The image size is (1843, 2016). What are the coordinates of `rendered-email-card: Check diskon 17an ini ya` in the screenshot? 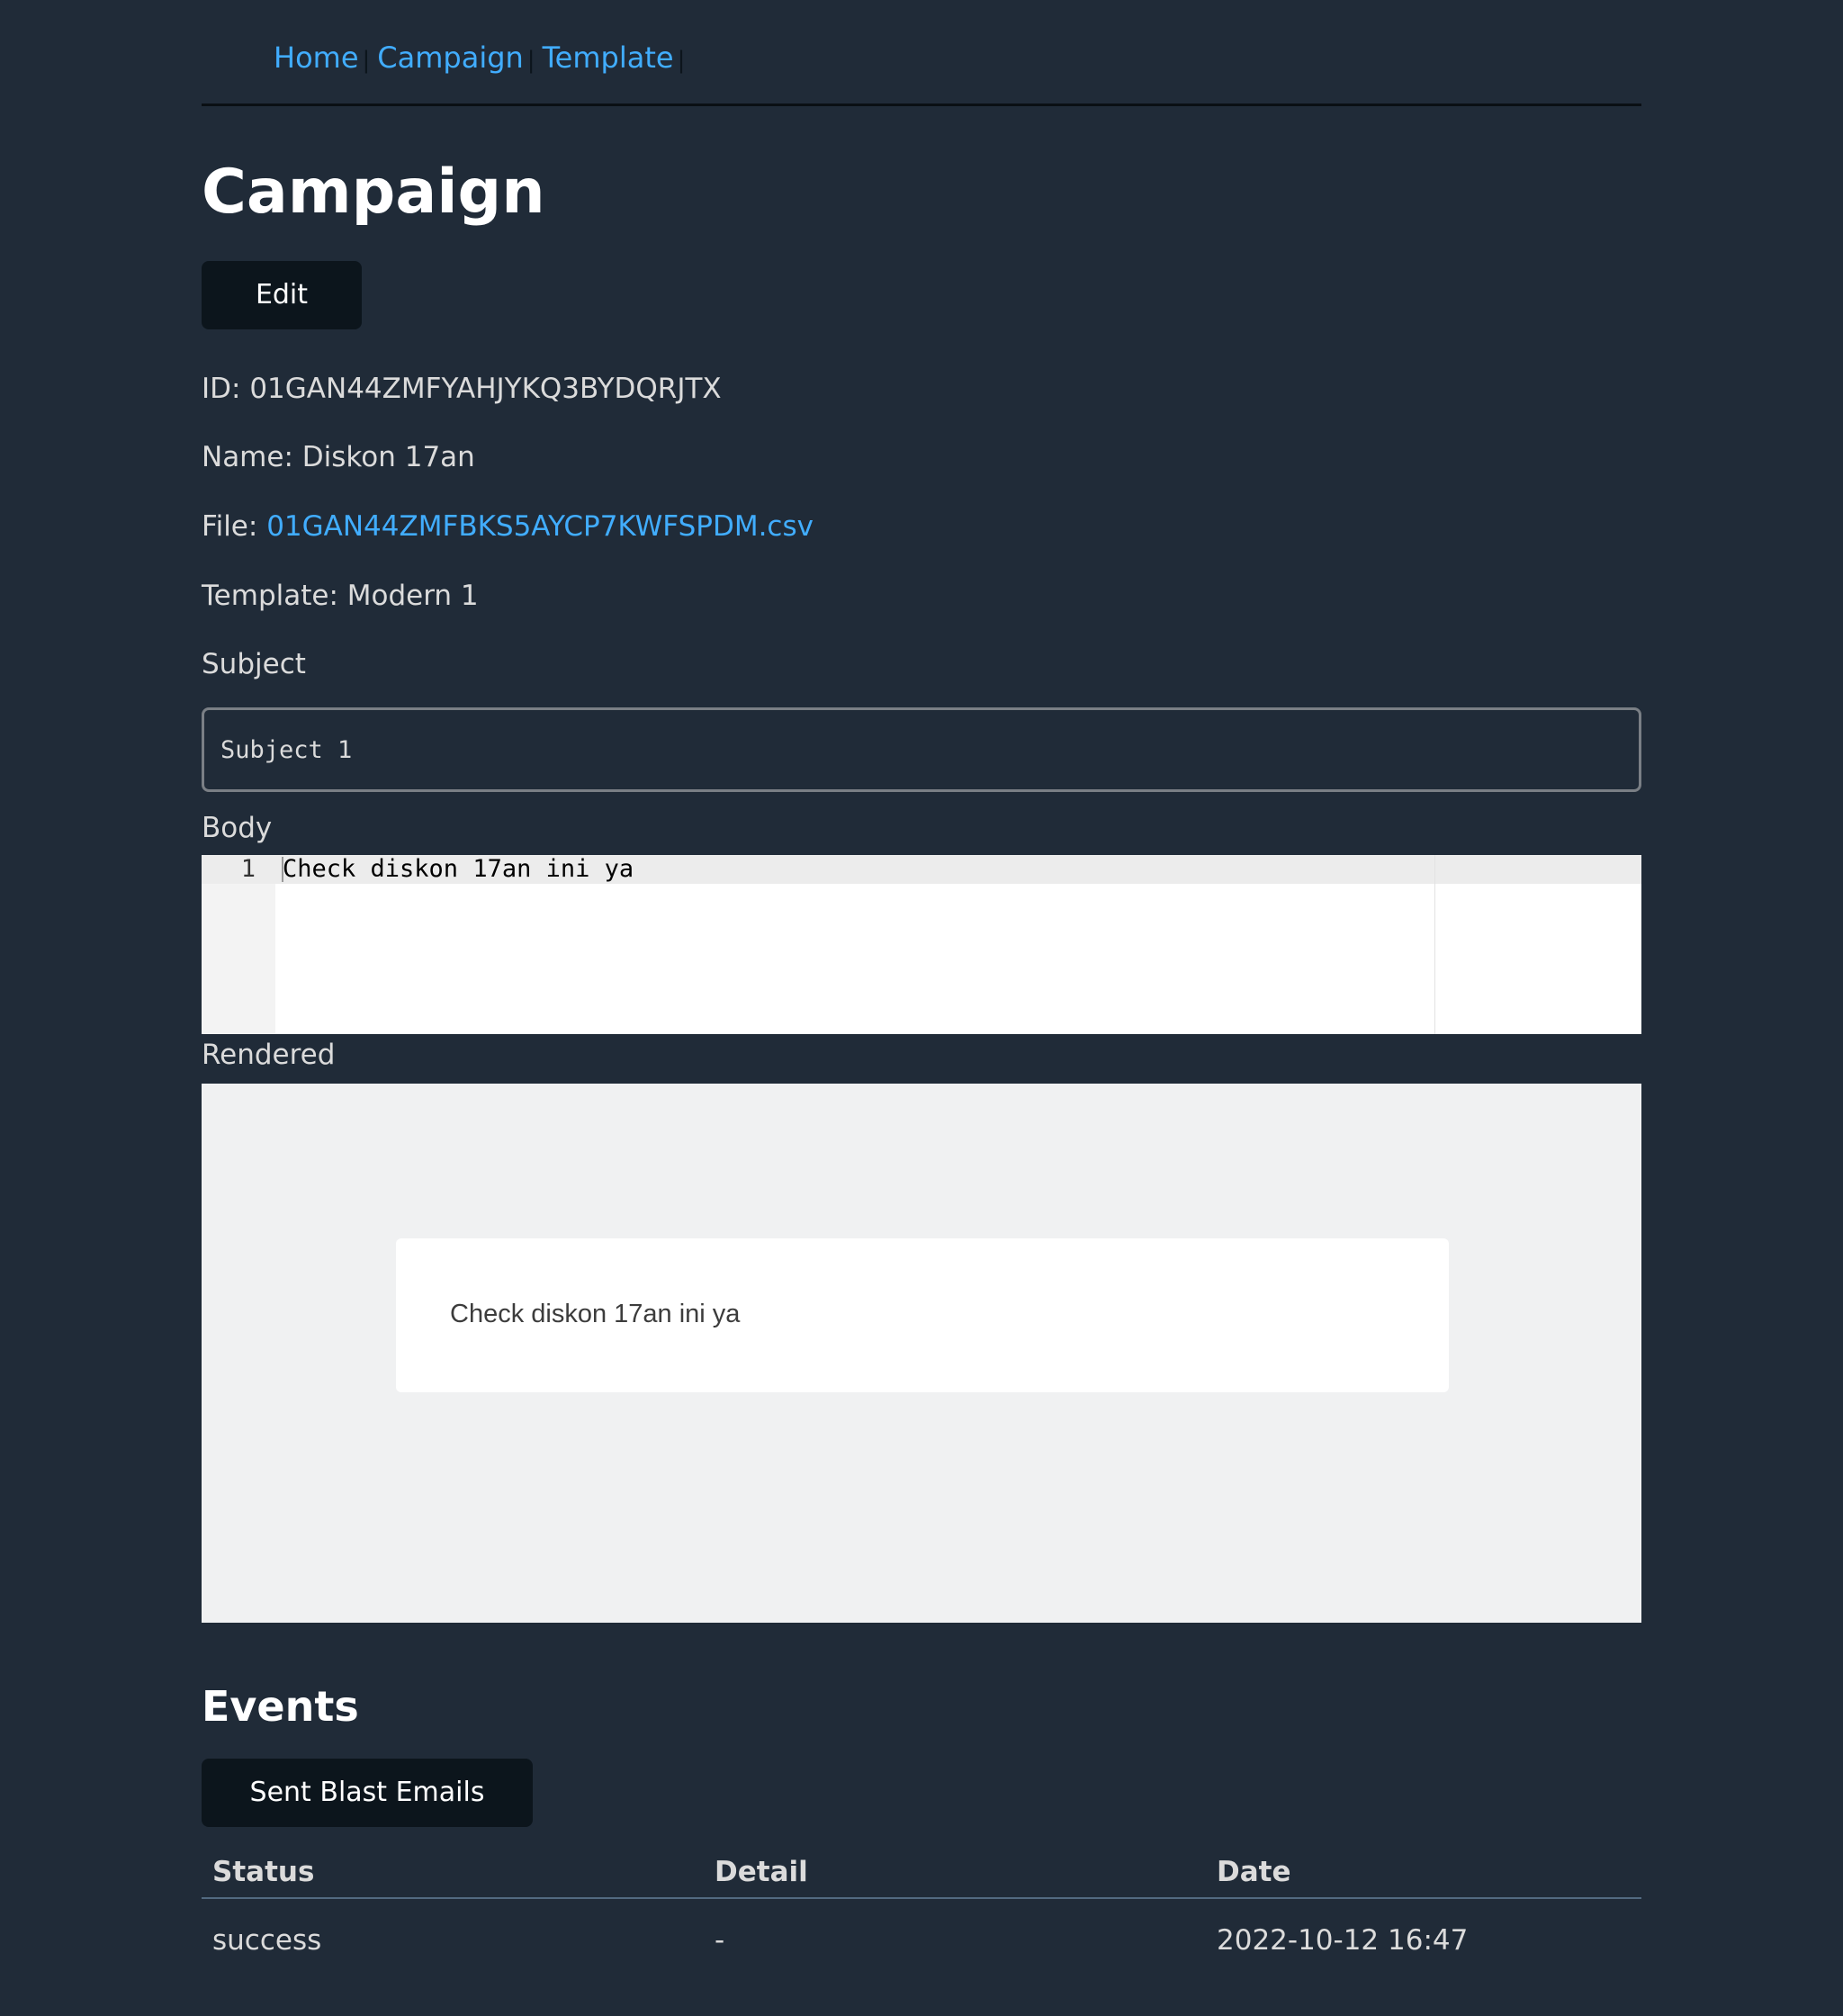 It's located at (922, 1315).